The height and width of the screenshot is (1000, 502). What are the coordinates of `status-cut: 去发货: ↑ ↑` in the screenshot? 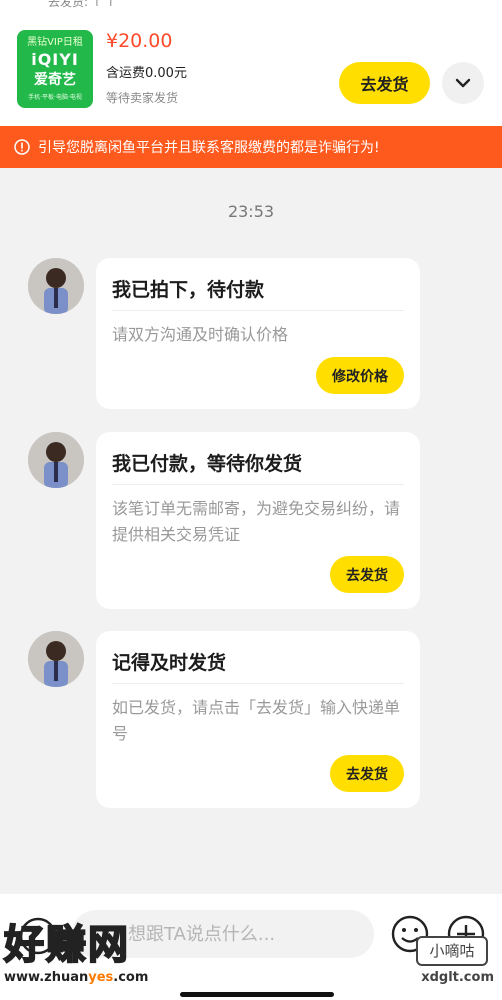 It's located at (251, 5).